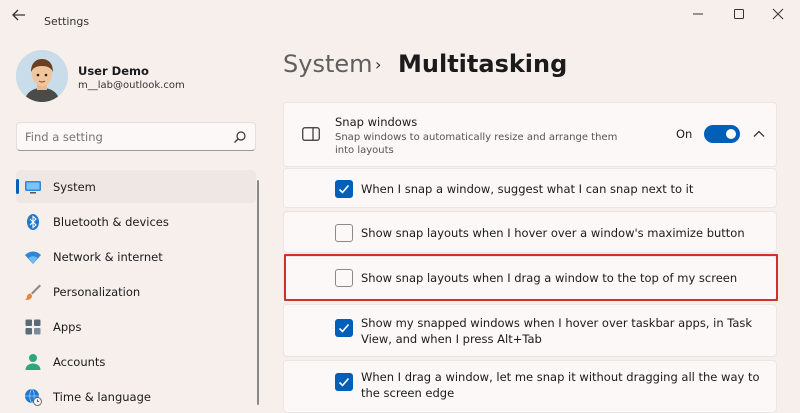  I want to click on checkbox-hover-maximize, so click(344, 233).